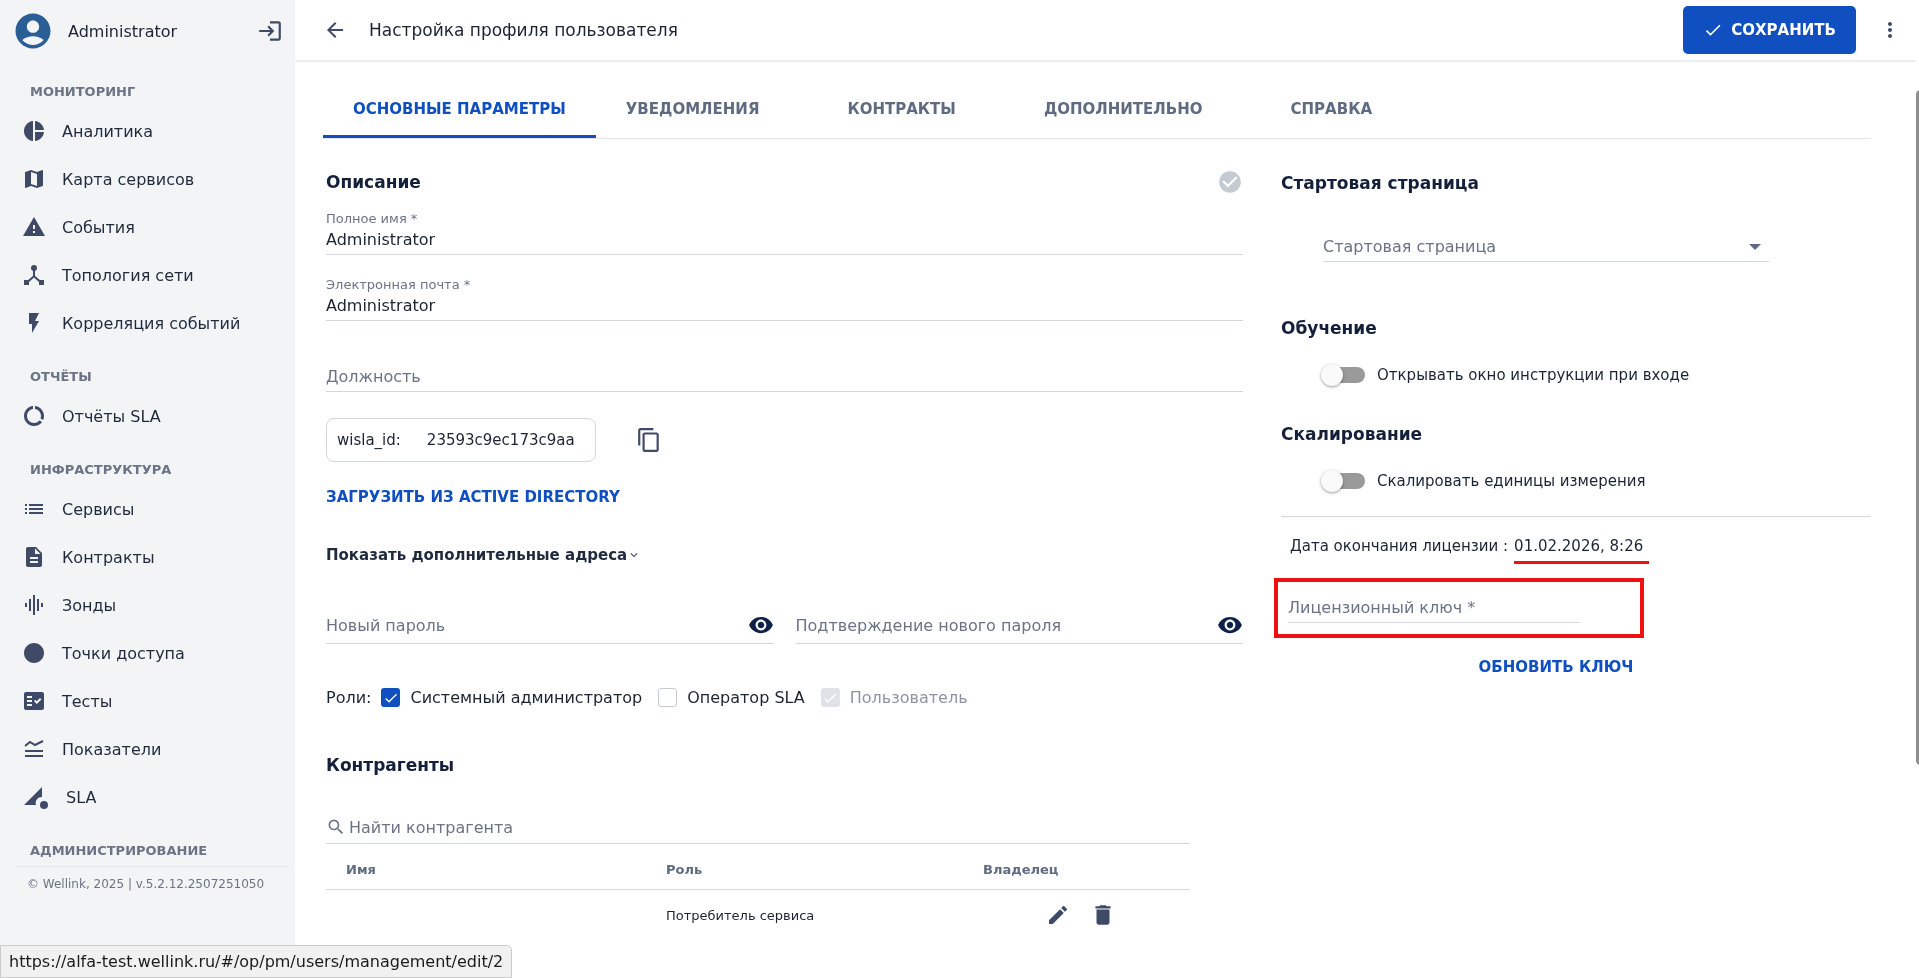 The height and width of the screenshot is (978, 1919). What do you see at coordinates (34, 227) in the screenshot?
I see `warning-icon` at bounding box center [34, 227].